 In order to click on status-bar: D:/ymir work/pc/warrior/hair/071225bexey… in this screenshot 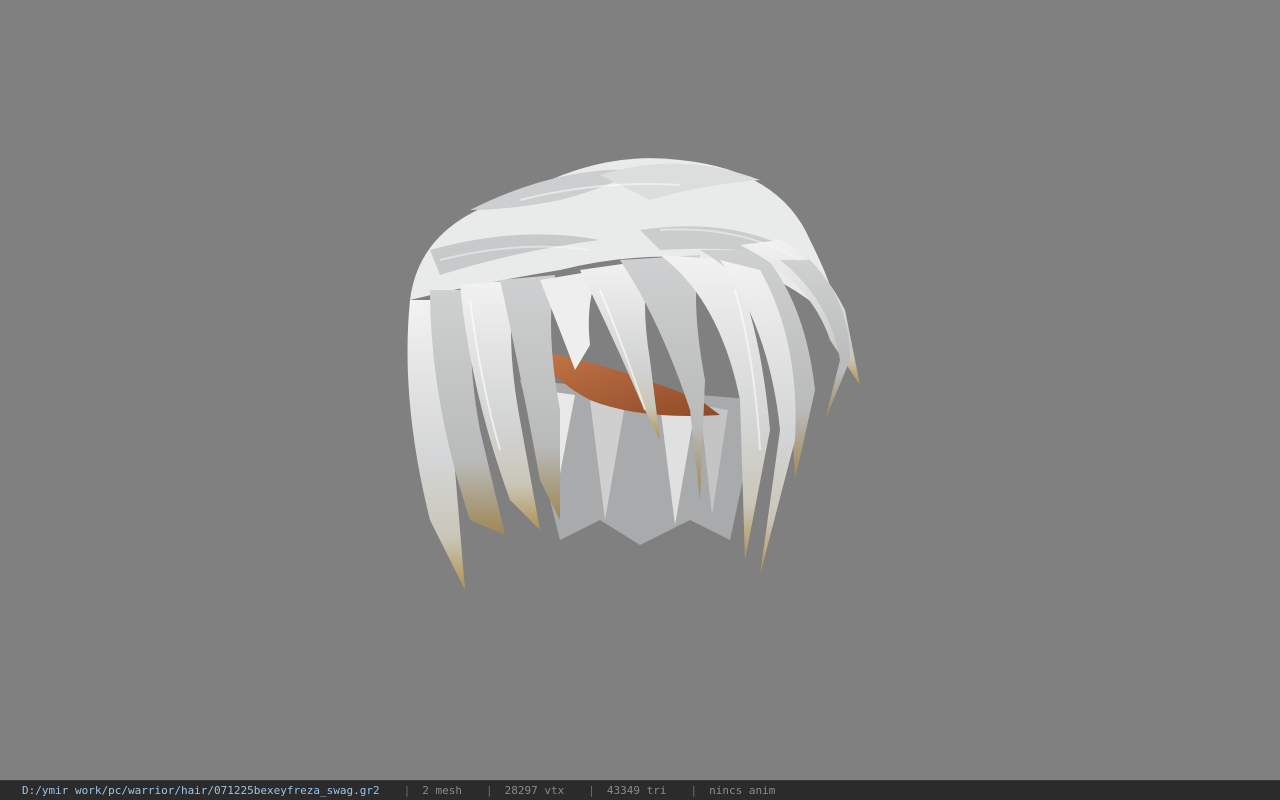, I will do `click(640, 790)`.